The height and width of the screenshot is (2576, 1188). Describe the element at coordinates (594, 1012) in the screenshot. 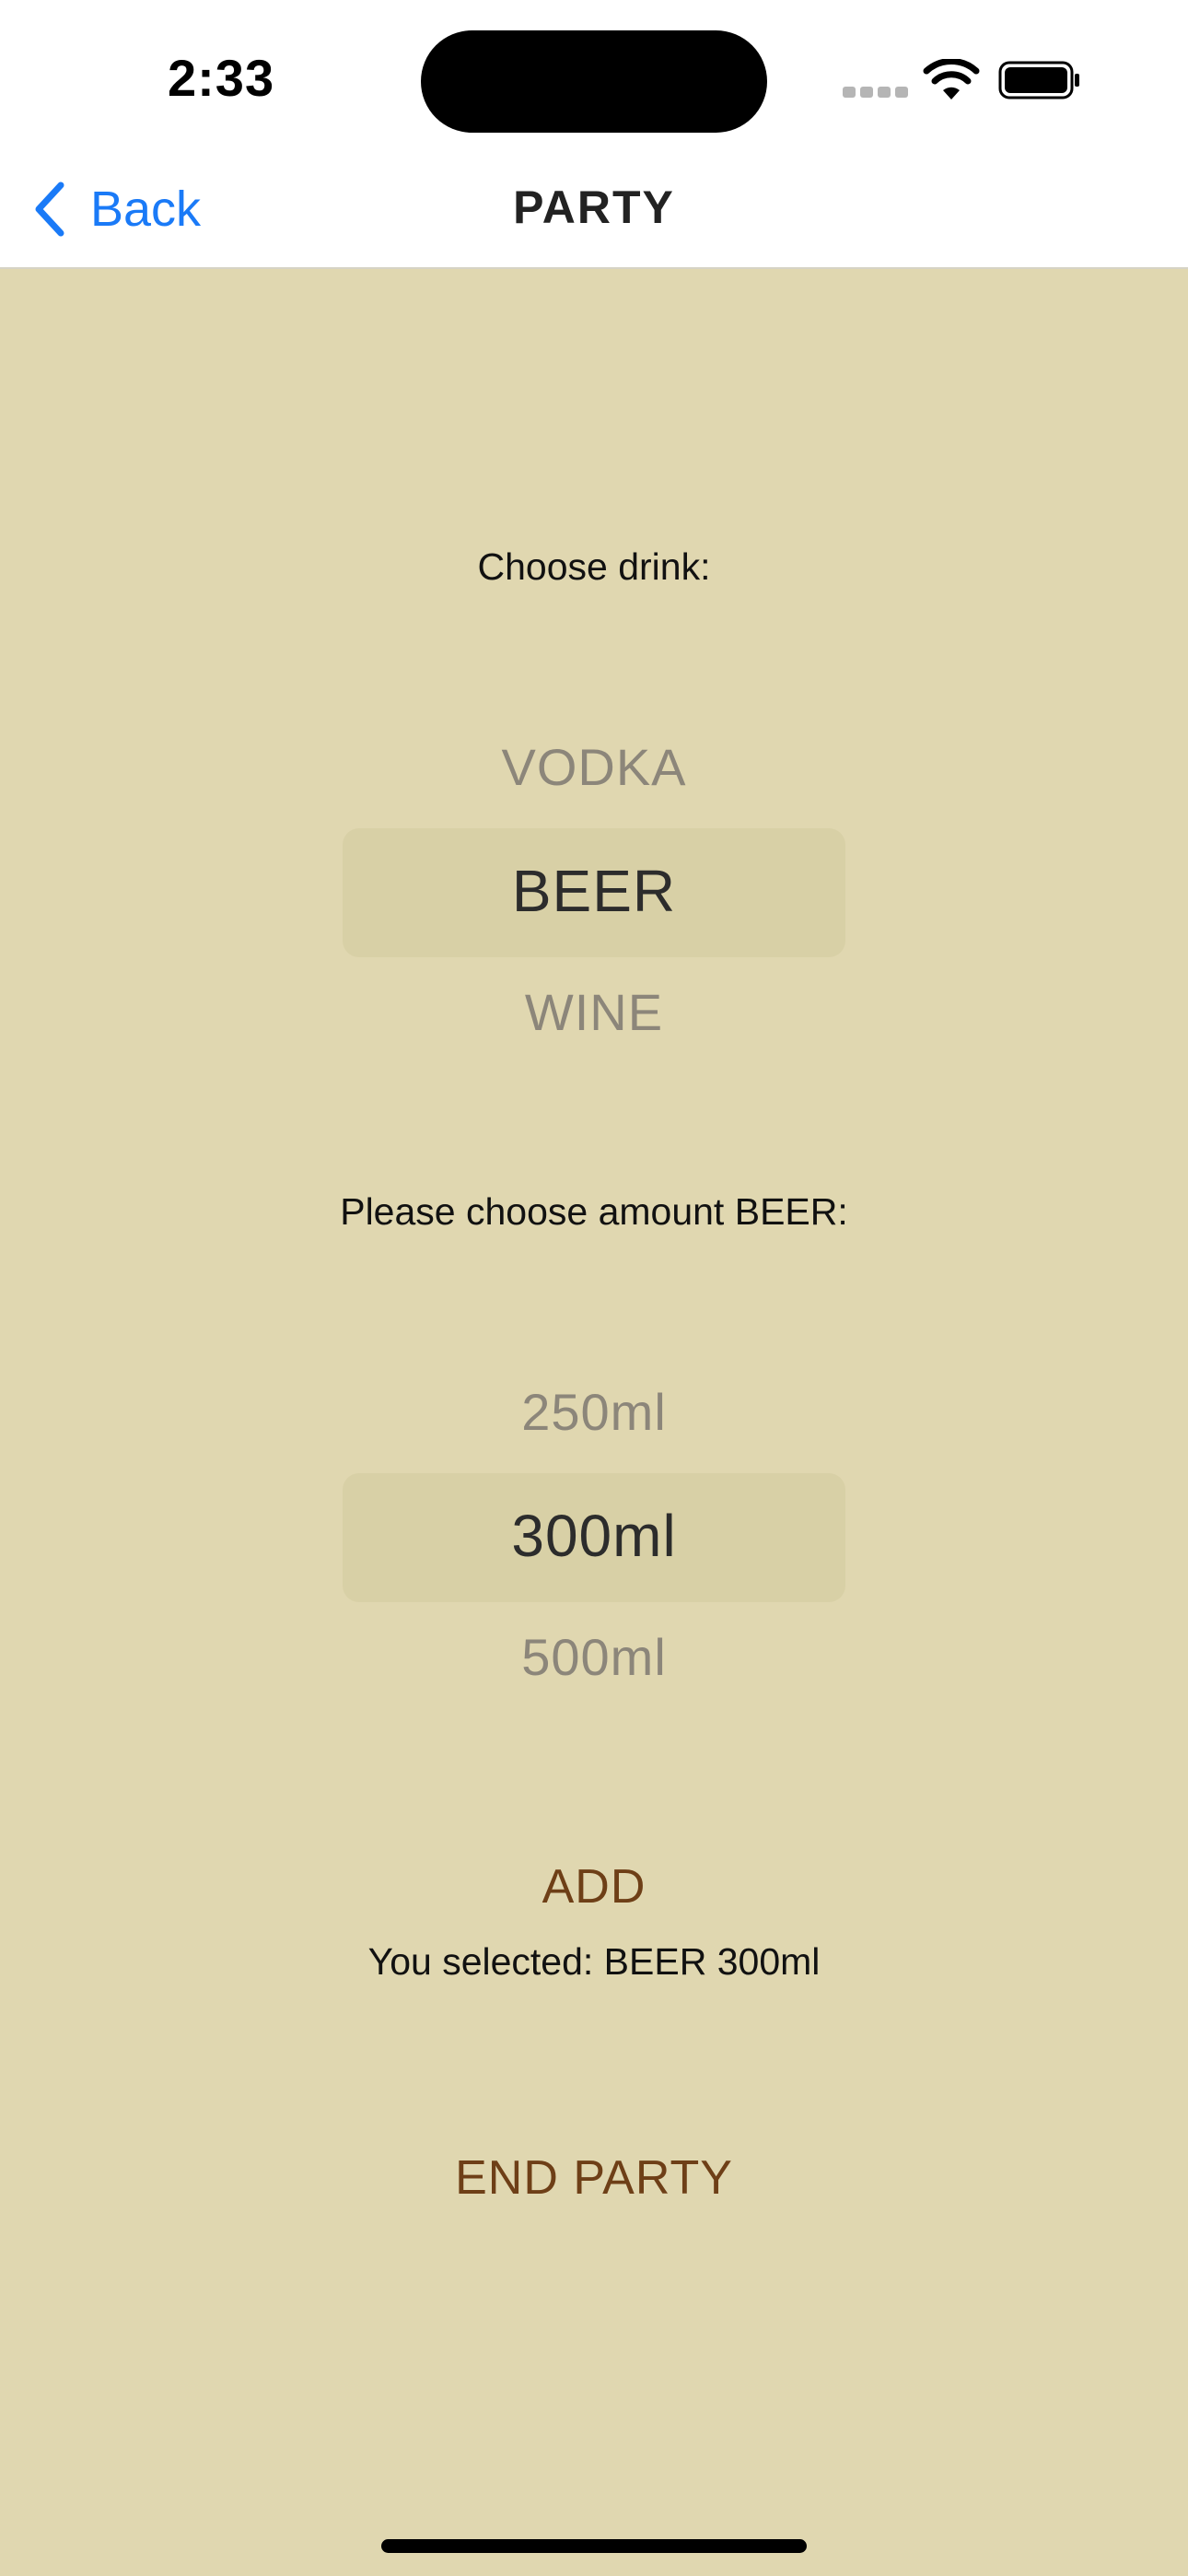

I see `drink-option: WINE` at that location.